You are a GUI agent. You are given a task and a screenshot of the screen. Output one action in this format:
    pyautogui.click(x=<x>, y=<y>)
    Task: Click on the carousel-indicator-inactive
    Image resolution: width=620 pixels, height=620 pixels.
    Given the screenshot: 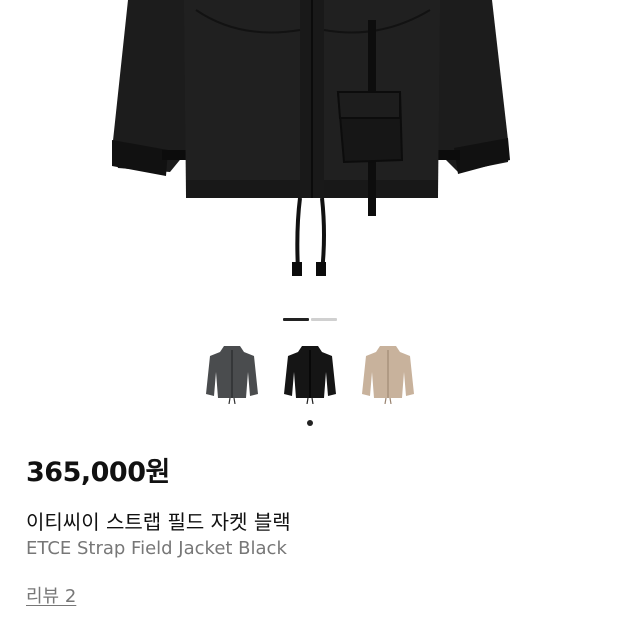 What is the action you would take?
    pyautogui.click(x=324, y=319)
    